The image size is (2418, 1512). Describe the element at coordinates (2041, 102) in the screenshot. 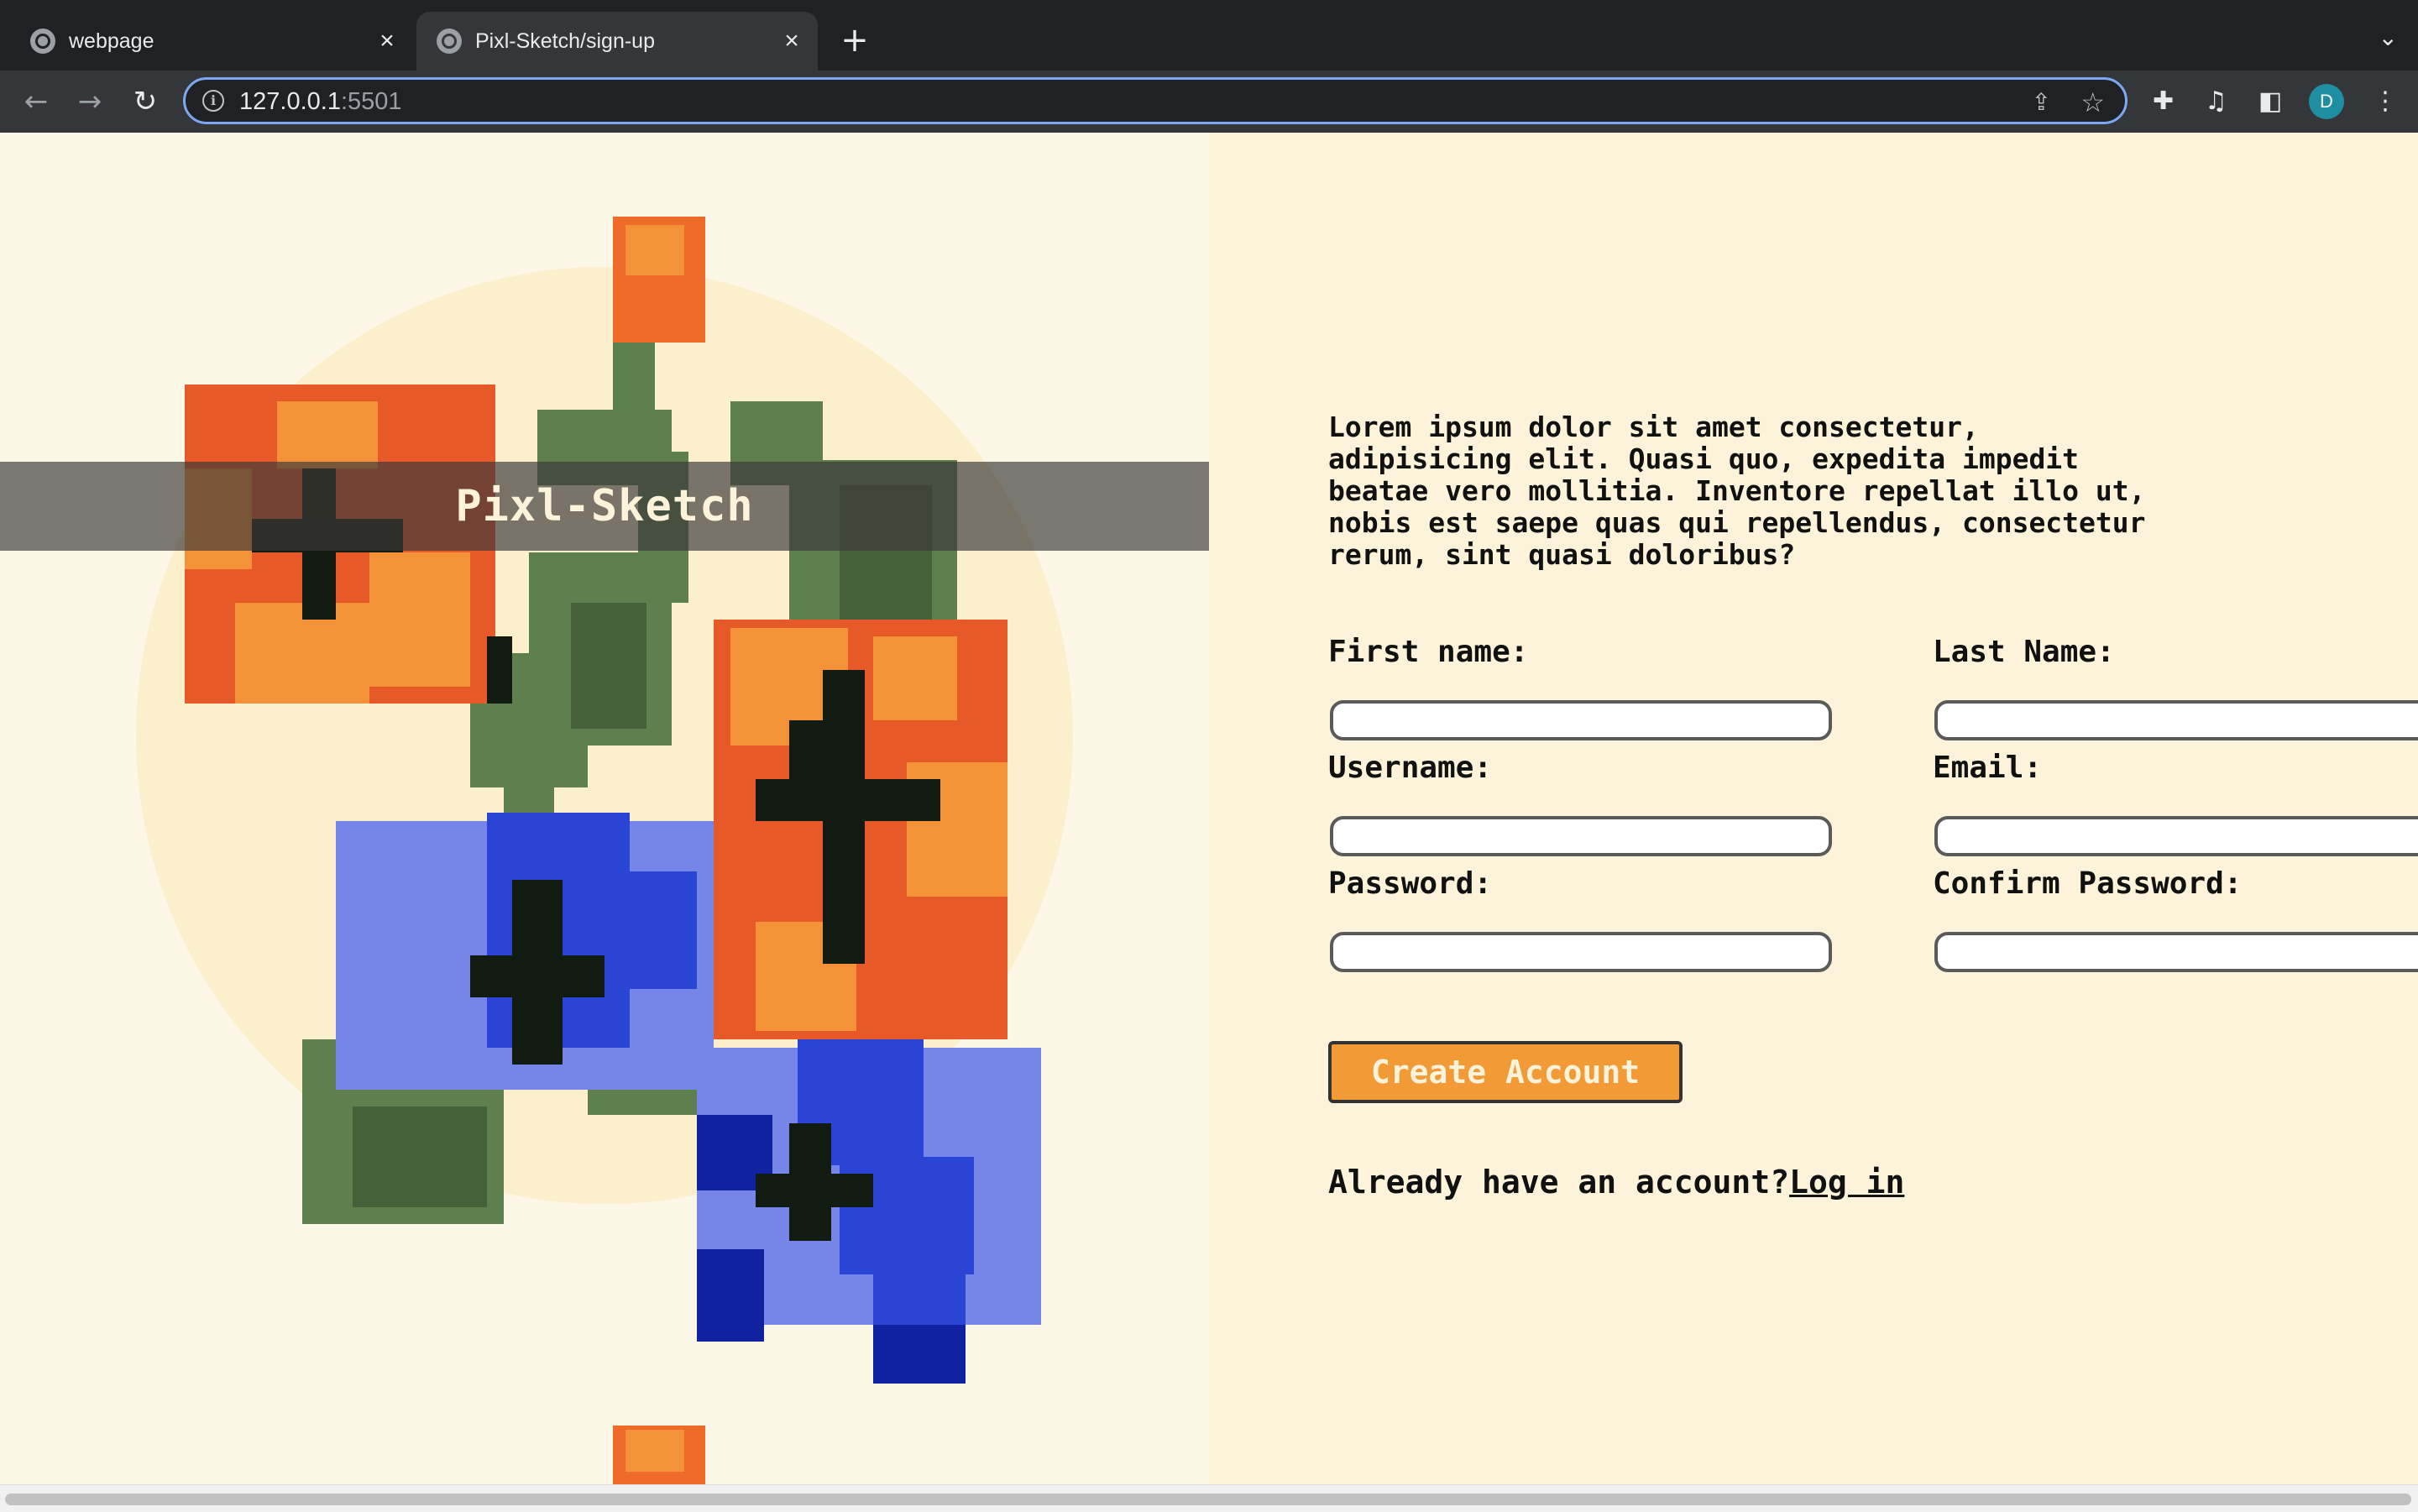

I see `share-icon: ⇪` at that location.